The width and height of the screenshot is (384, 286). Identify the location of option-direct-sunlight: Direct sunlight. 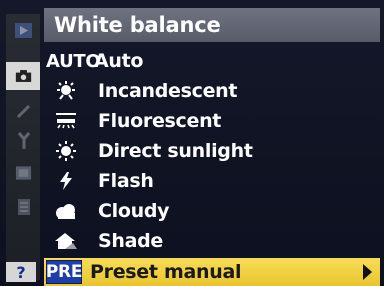
(212, 151).